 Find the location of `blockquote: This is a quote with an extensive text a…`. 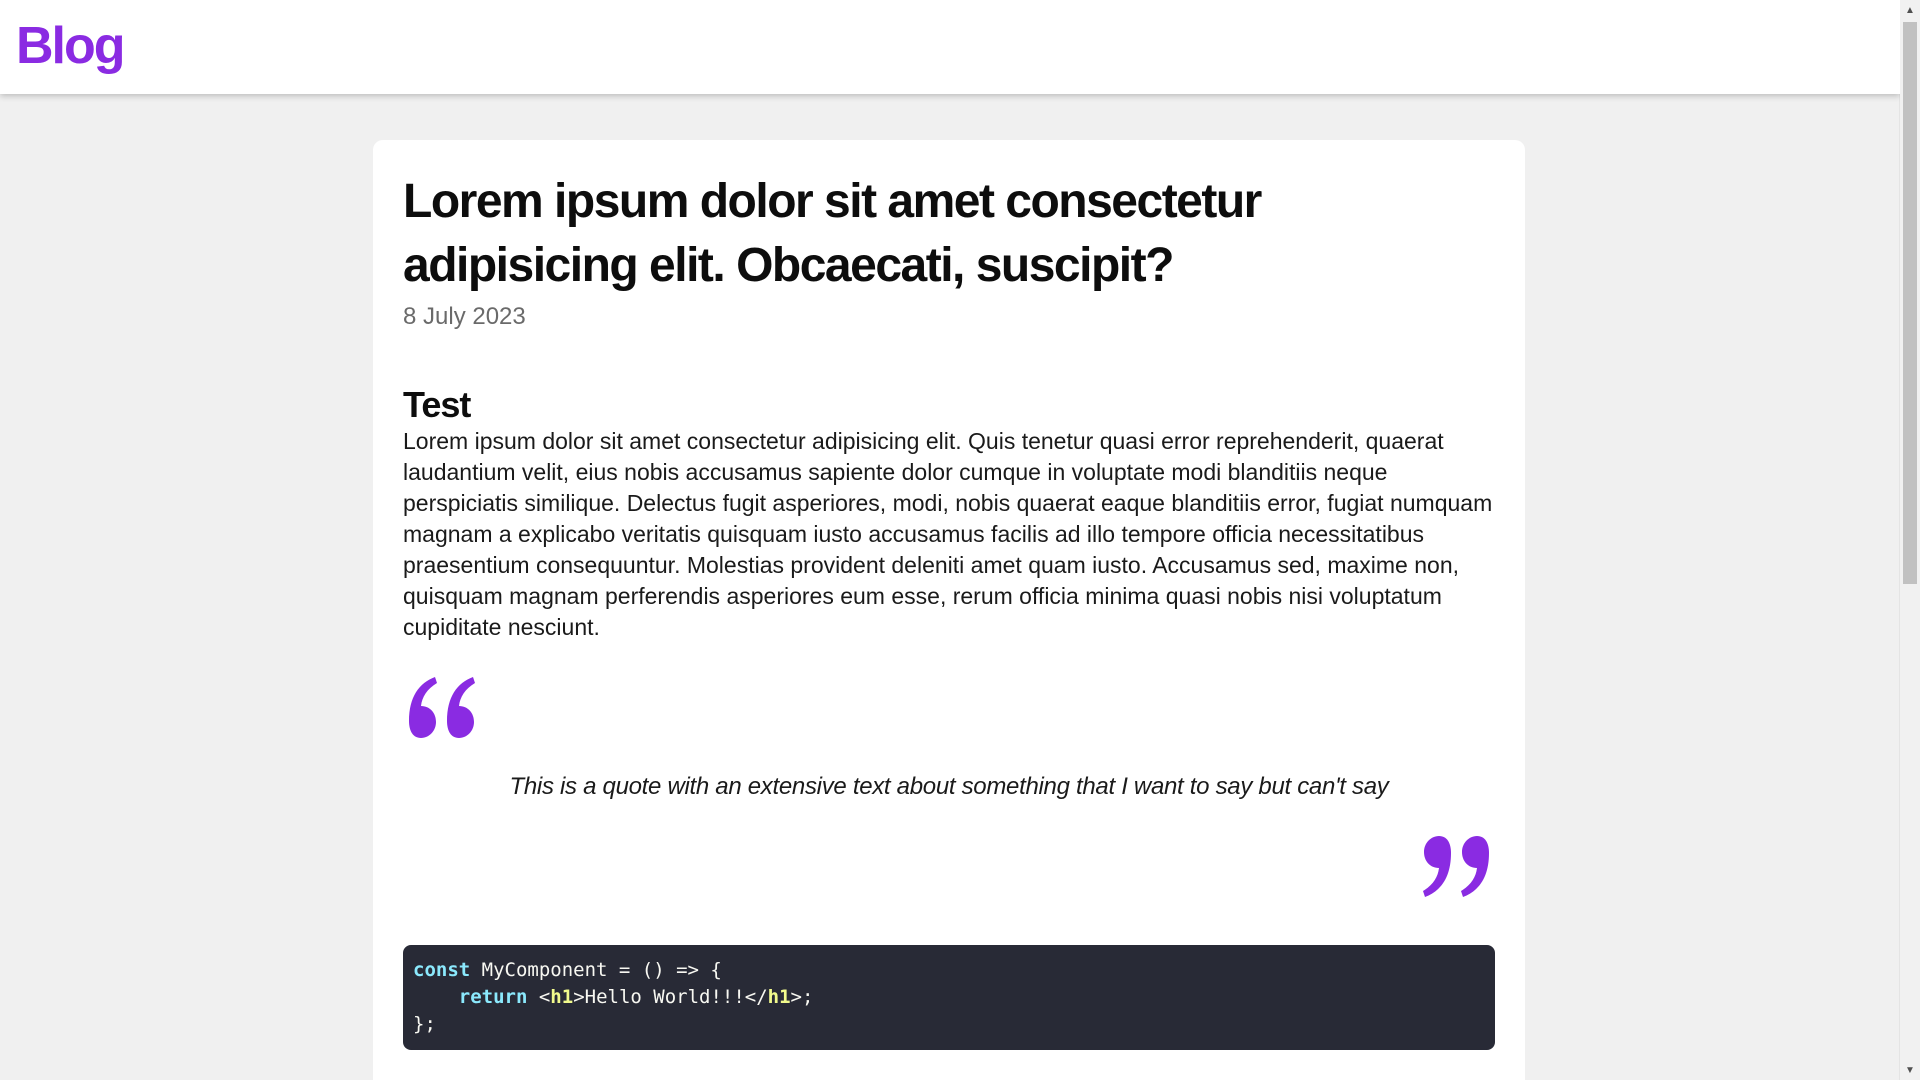

blockquote: This is a quote with an extensive text a… is located at coordinates (949, 790).